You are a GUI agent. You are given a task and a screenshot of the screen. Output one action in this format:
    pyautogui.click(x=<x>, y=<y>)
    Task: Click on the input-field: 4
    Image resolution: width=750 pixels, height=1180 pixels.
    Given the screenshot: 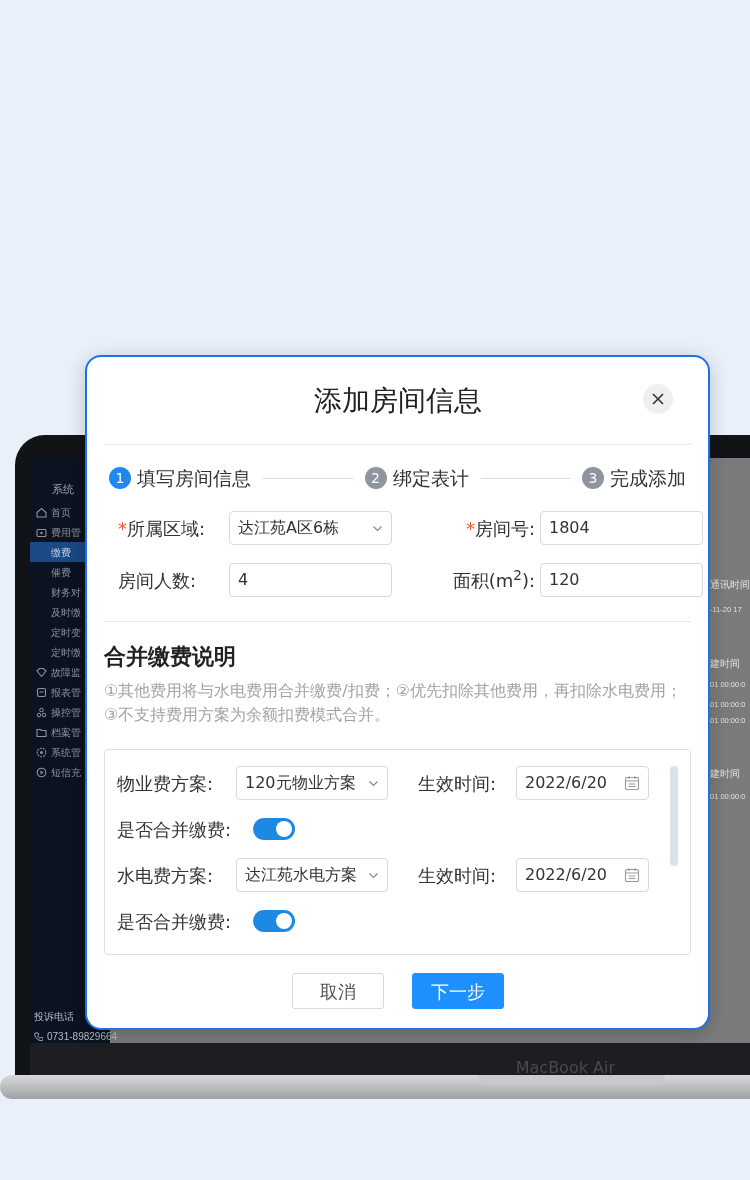 What is the action you would take?
    pyautogui.click(x=310, y=580)
    